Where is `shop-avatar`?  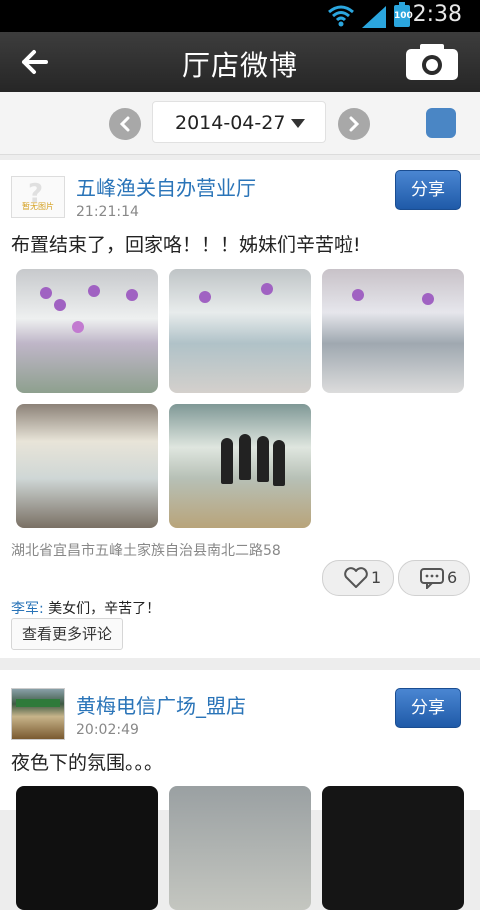
shop-avatar is located at coordinates (38, 714).